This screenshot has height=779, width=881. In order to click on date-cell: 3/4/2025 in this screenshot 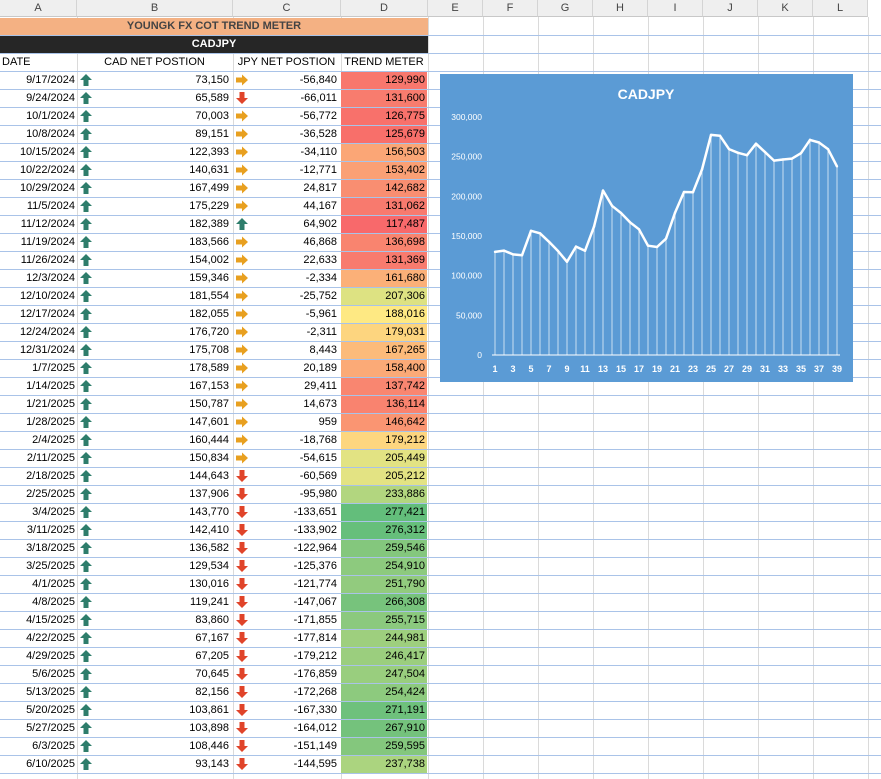, I will do `click(38, 512)`.